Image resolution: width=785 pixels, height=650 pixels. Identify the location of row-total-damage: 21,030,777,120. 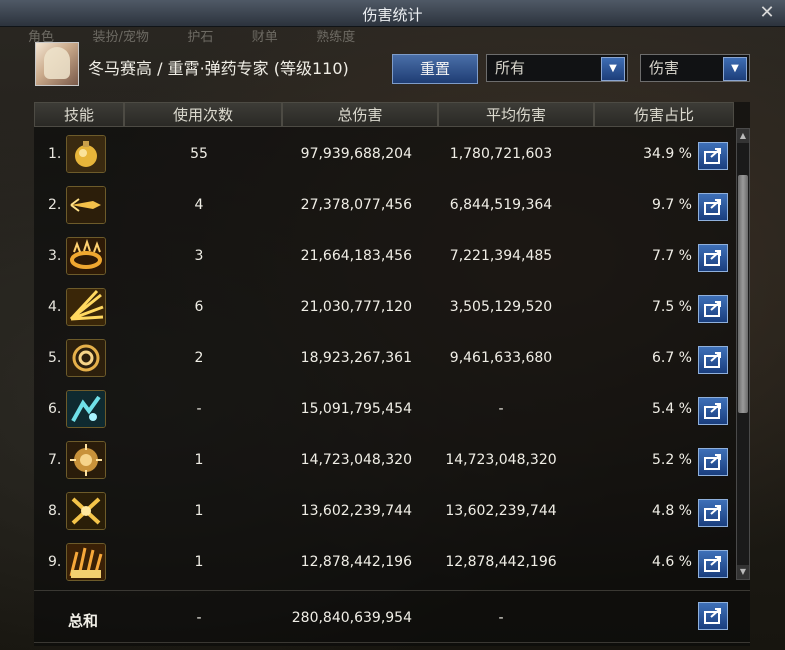
(356, 307).